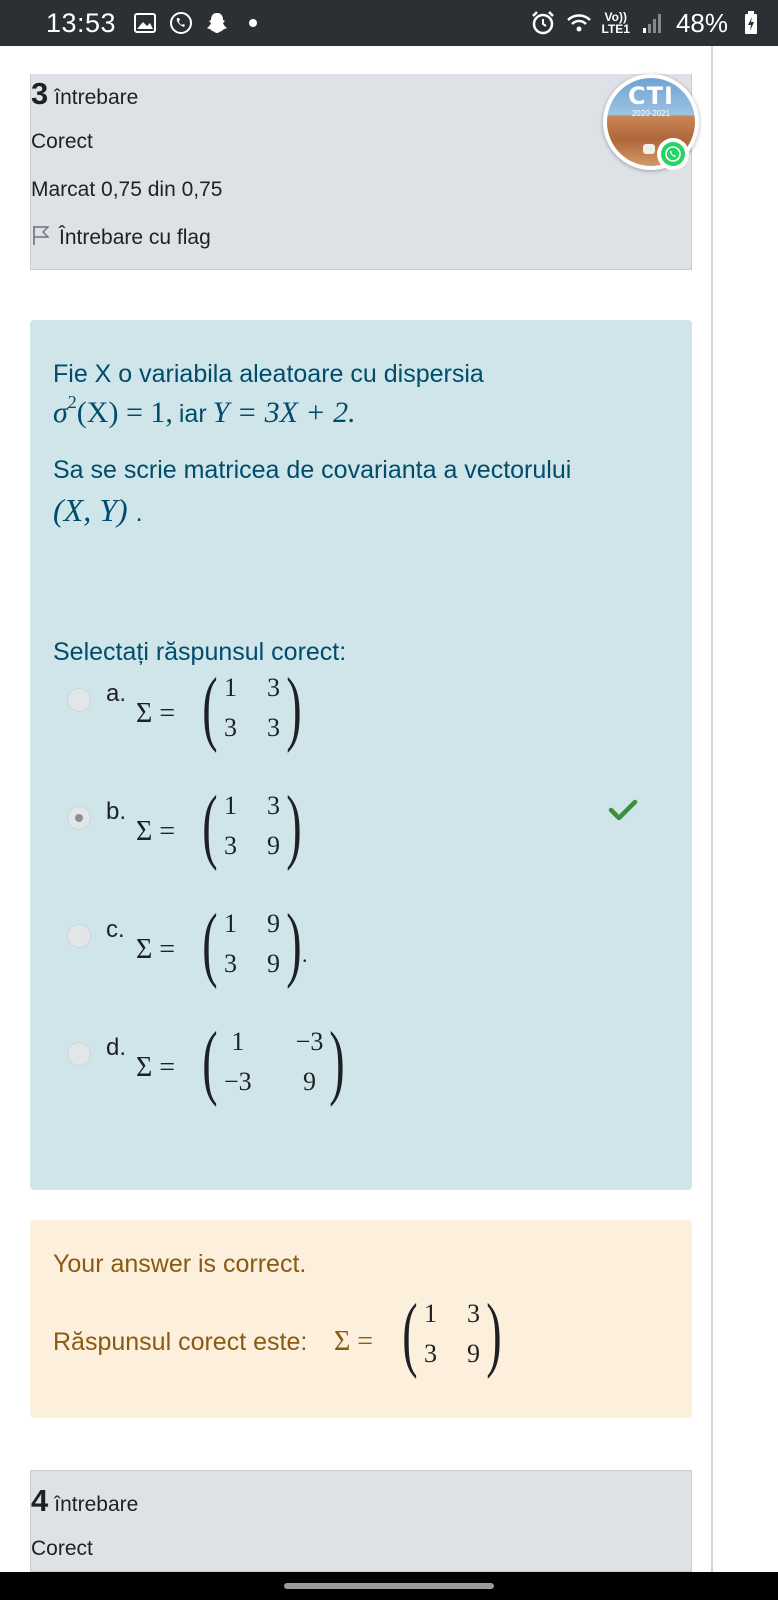 This screenshot has width=778, height=1600. What do you see at coordinates (712, 809) in the screenshot?
I see `page-scroll-divider` at bounding box center [712, 809].